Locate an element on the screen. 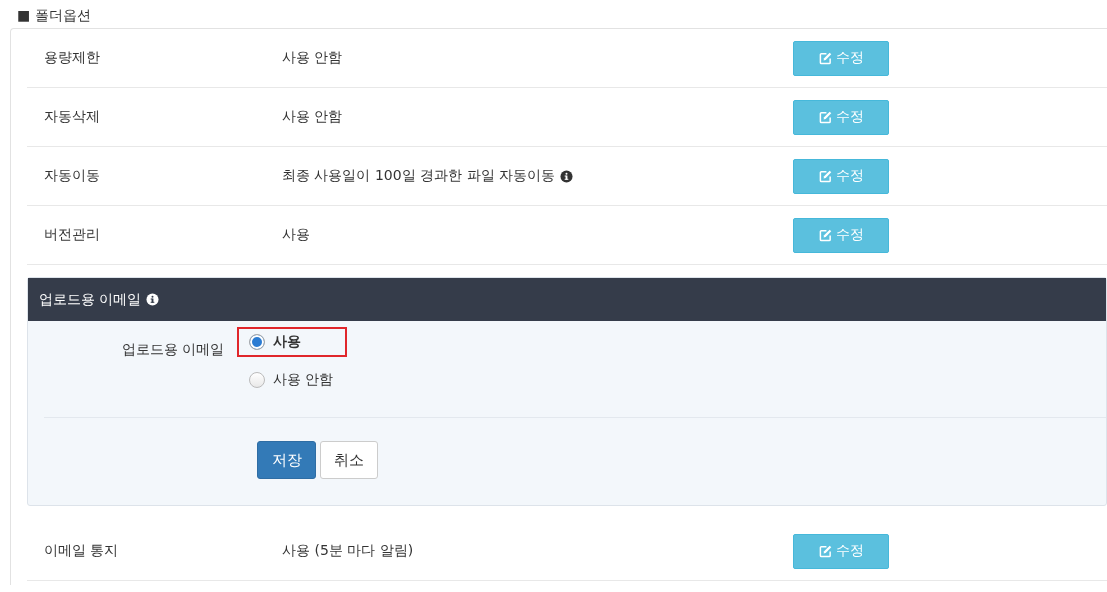 Image resolution: width=1107 pixels, height=592 pixels. option-label: 이메일 통지 is located at coordinates (81, 551).